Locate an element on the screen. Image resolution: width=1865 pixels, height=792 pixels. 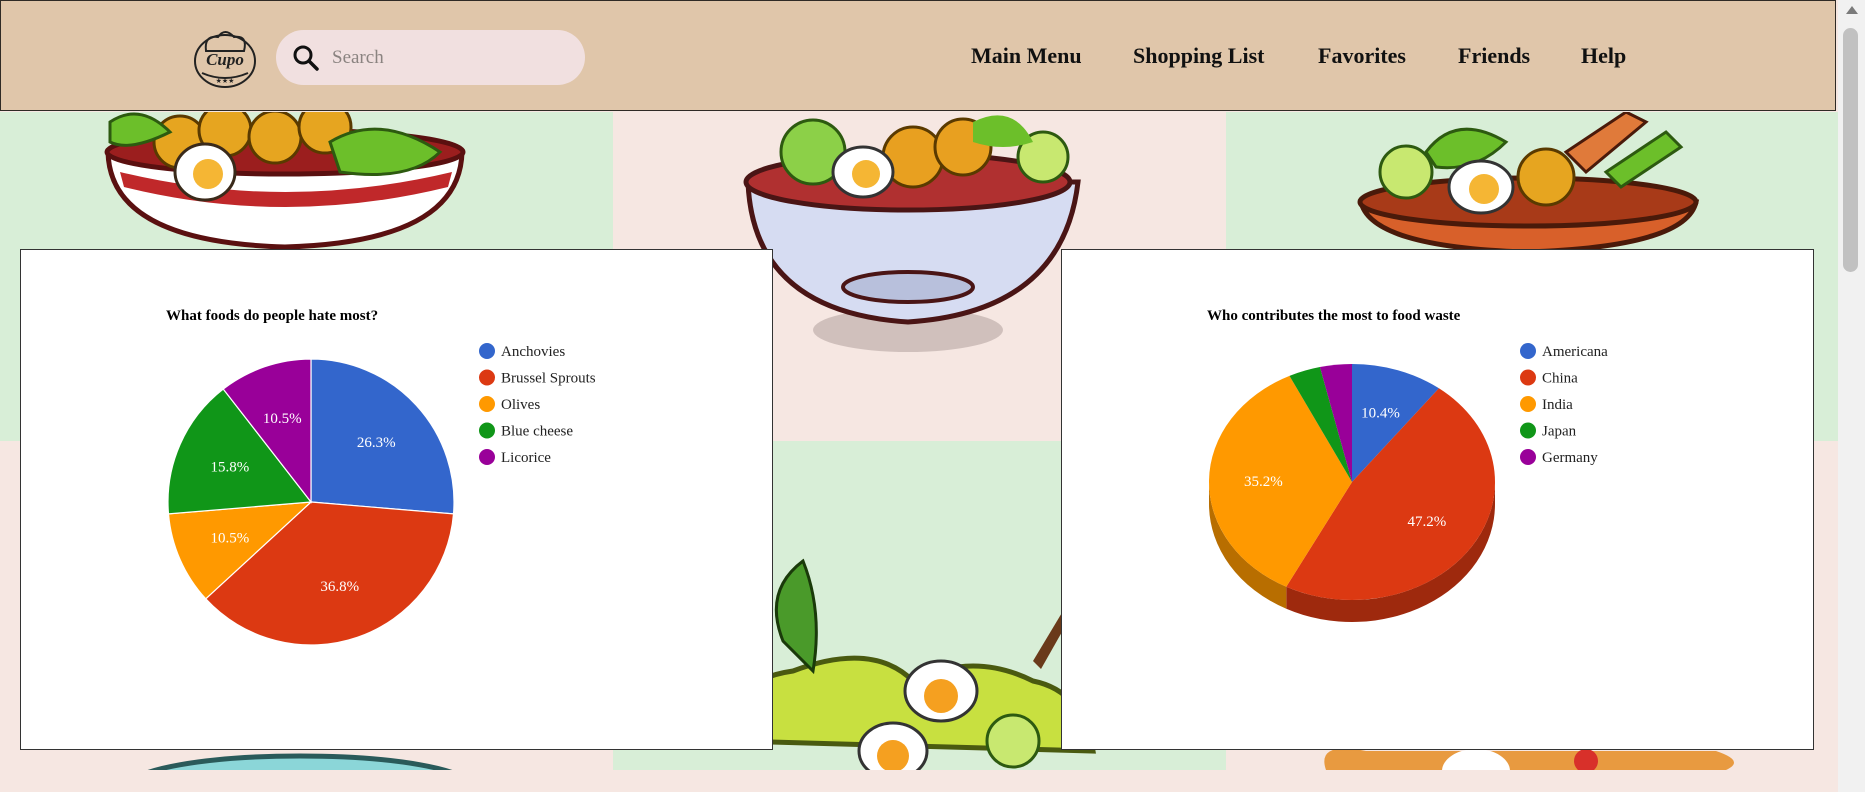
cupo-logo: Cupo ★★★ is located at coordinates (225, 57).